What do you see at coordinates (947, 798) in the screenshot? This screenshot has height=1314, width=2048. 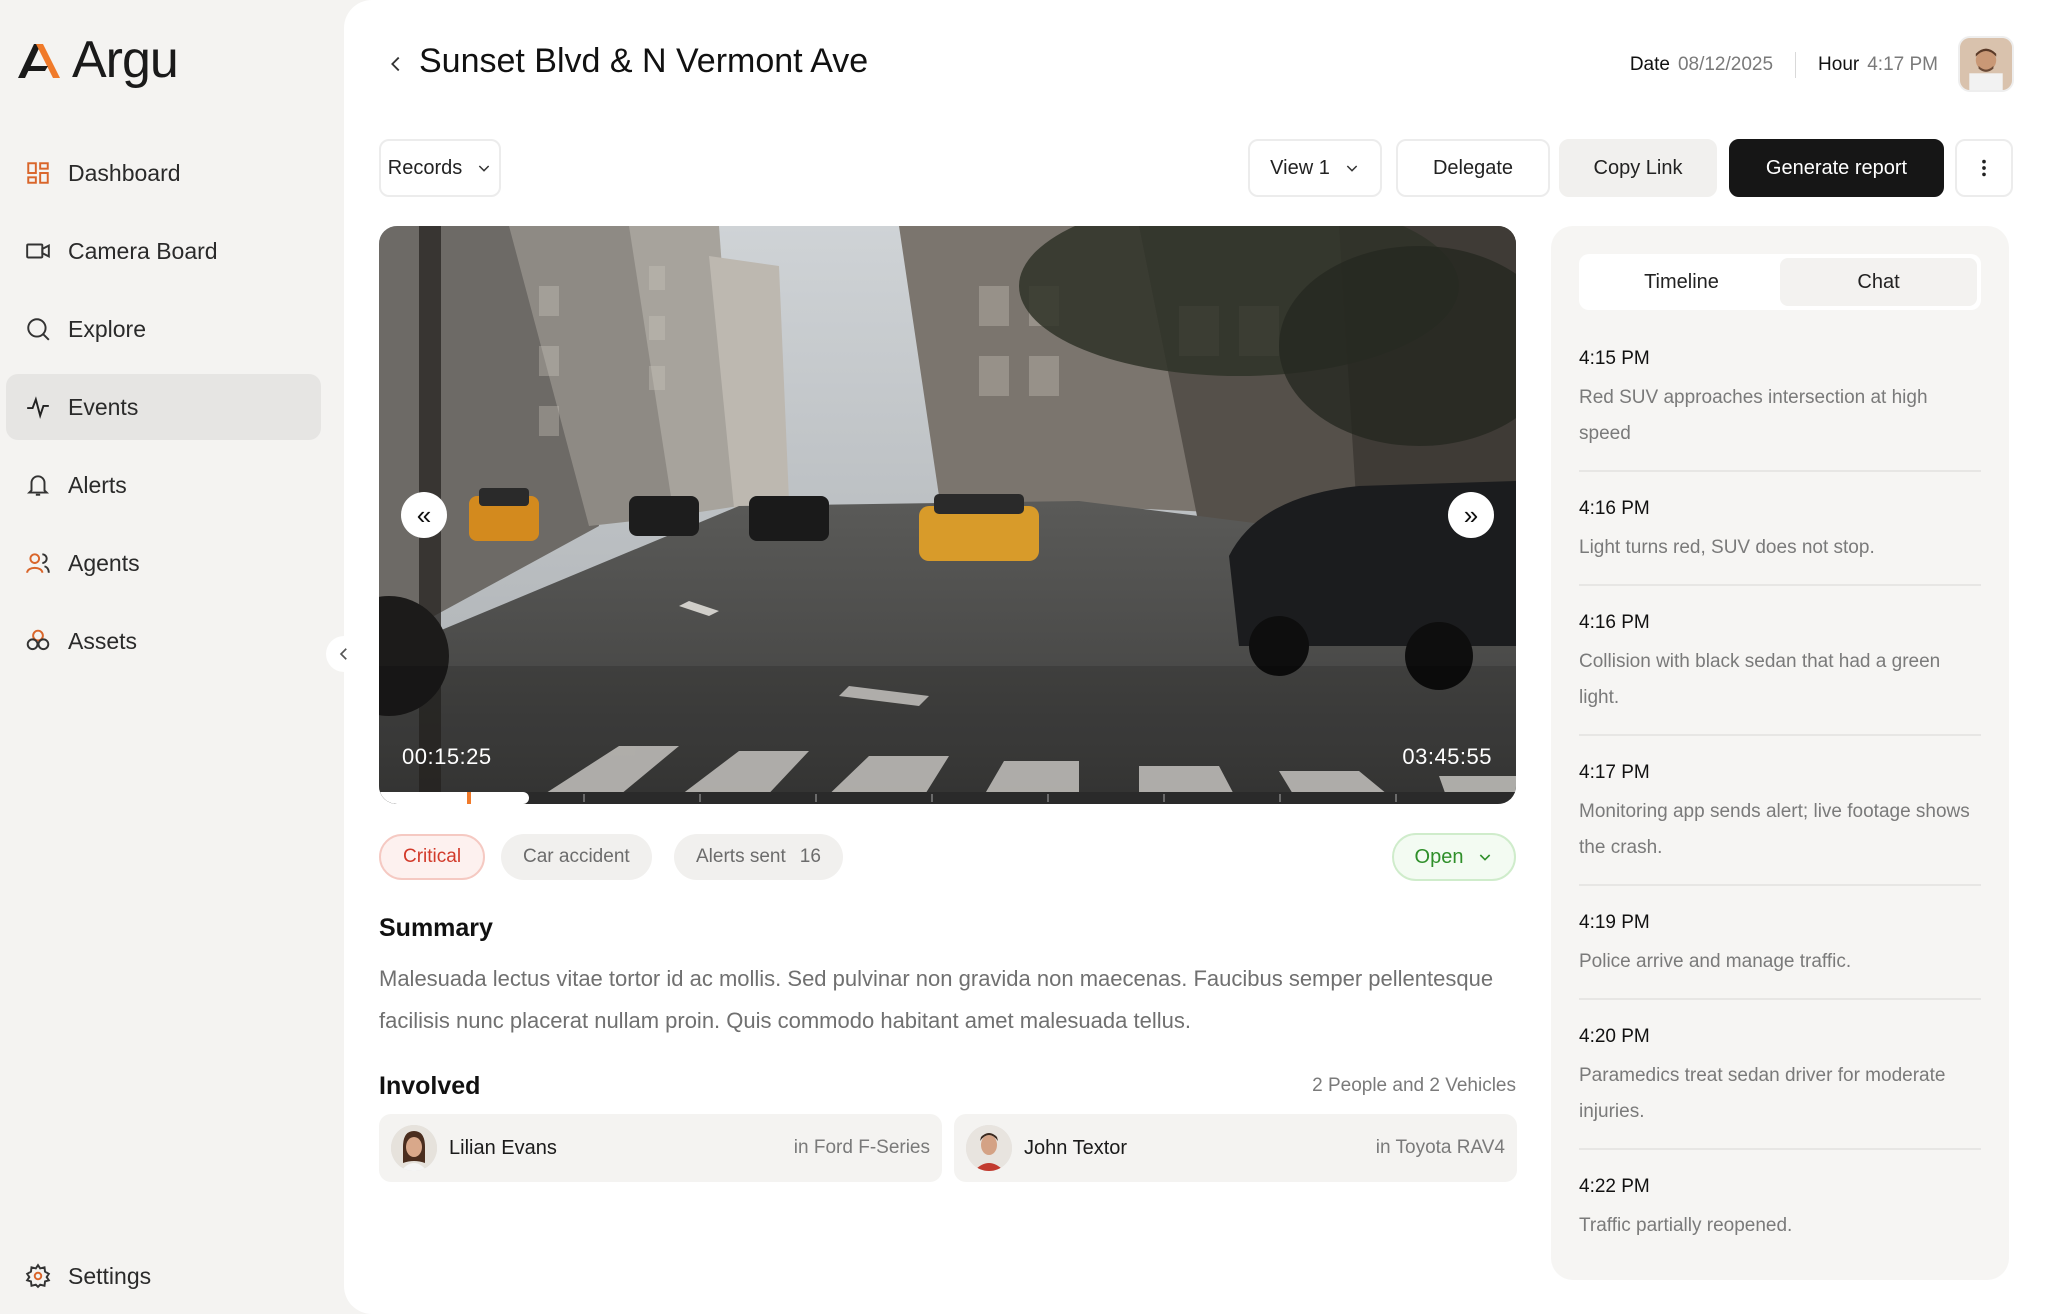 I see `video-progress-bar` at bounding box center [947, 798].